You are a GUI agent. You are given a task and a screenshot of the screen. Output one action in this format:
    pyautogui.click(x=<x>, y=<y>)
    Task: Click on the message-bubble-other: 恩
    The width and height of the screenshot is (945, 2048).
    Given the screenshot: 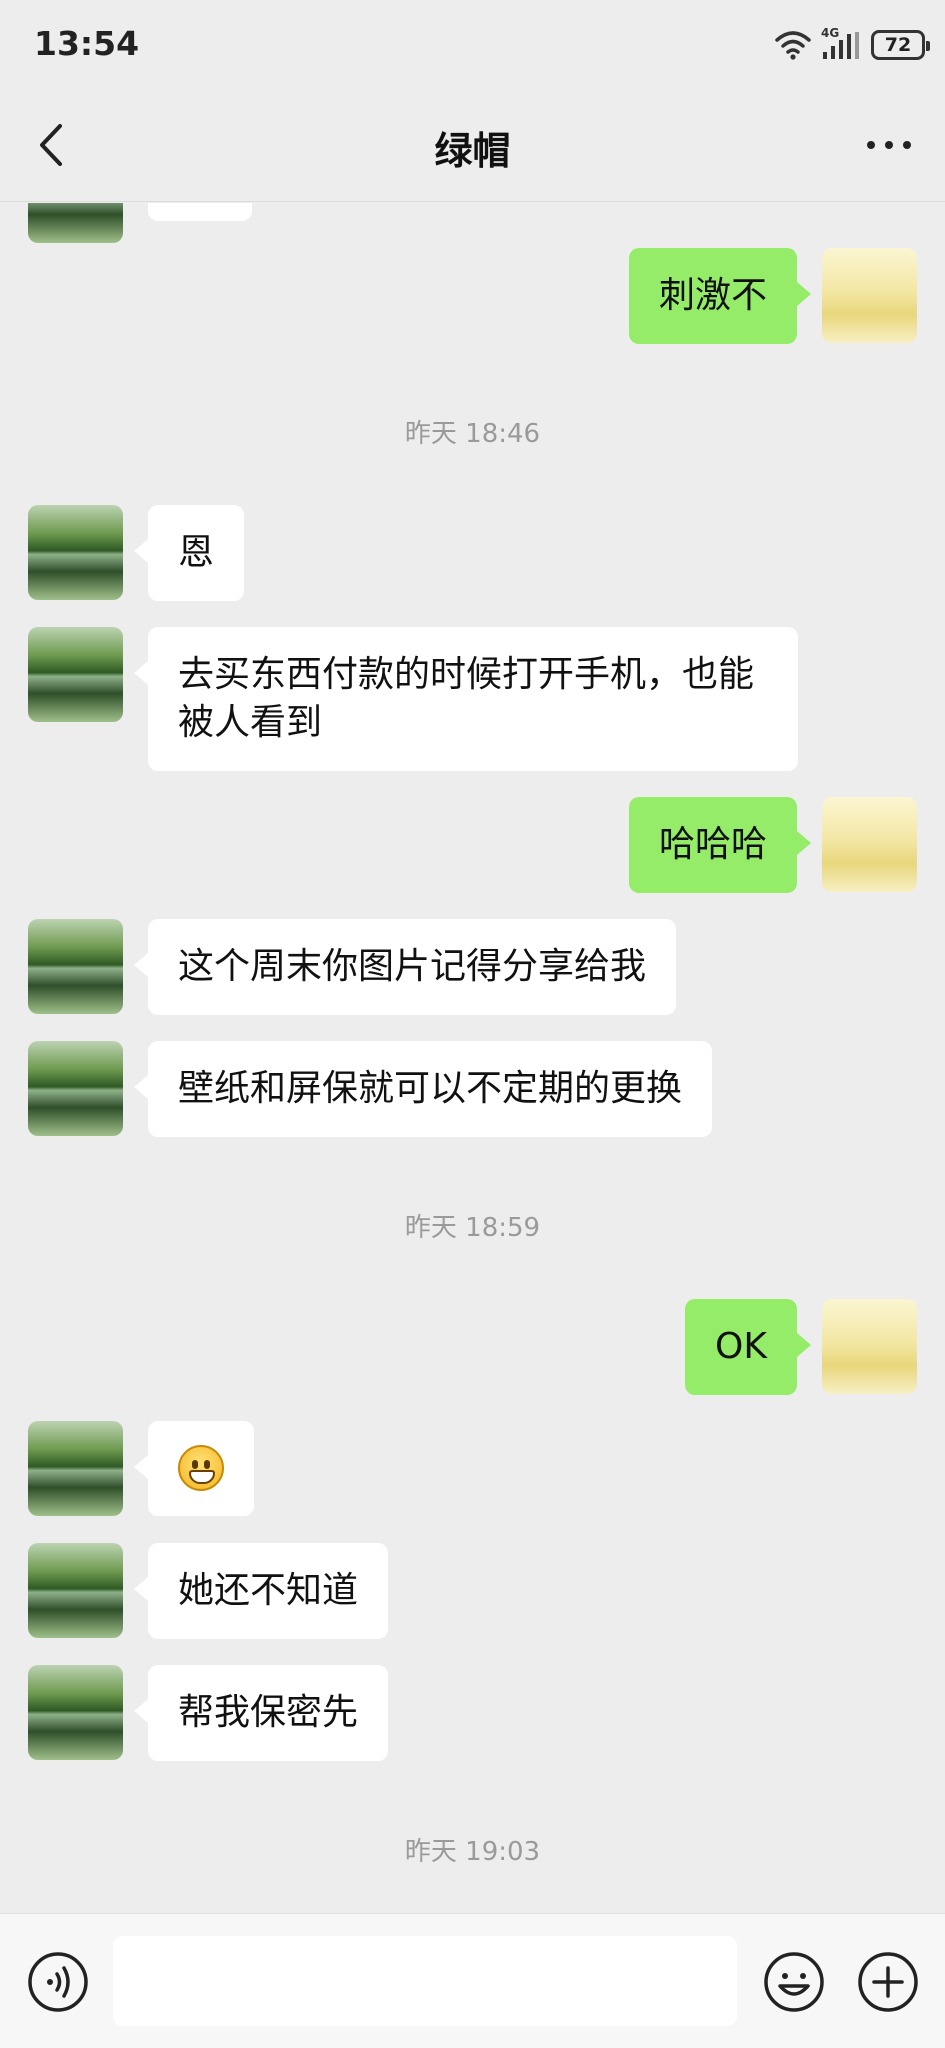 What is the action you would take?
    pyautogui.click(x=189, y=553)
    